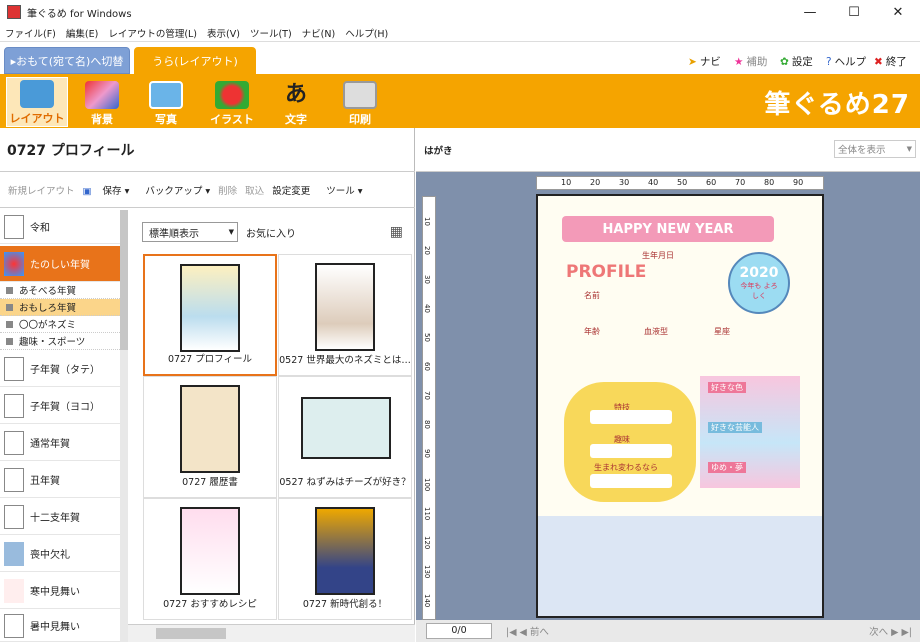 This screenshot has width=920, height=642. I want to click on save-button: ▣ 保存 ▾, so click(106, 190).